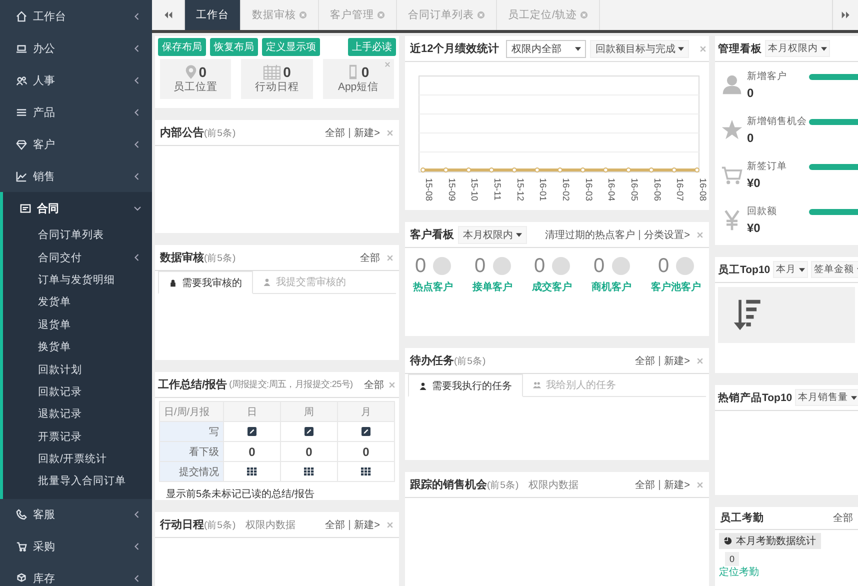 Image resolution: width=858 pixels, height=586 pixels. What do you see at coordinates (76, 48) in the screenshot?
I see `sidebar-item: 办公` at bounding box center [76, 48].